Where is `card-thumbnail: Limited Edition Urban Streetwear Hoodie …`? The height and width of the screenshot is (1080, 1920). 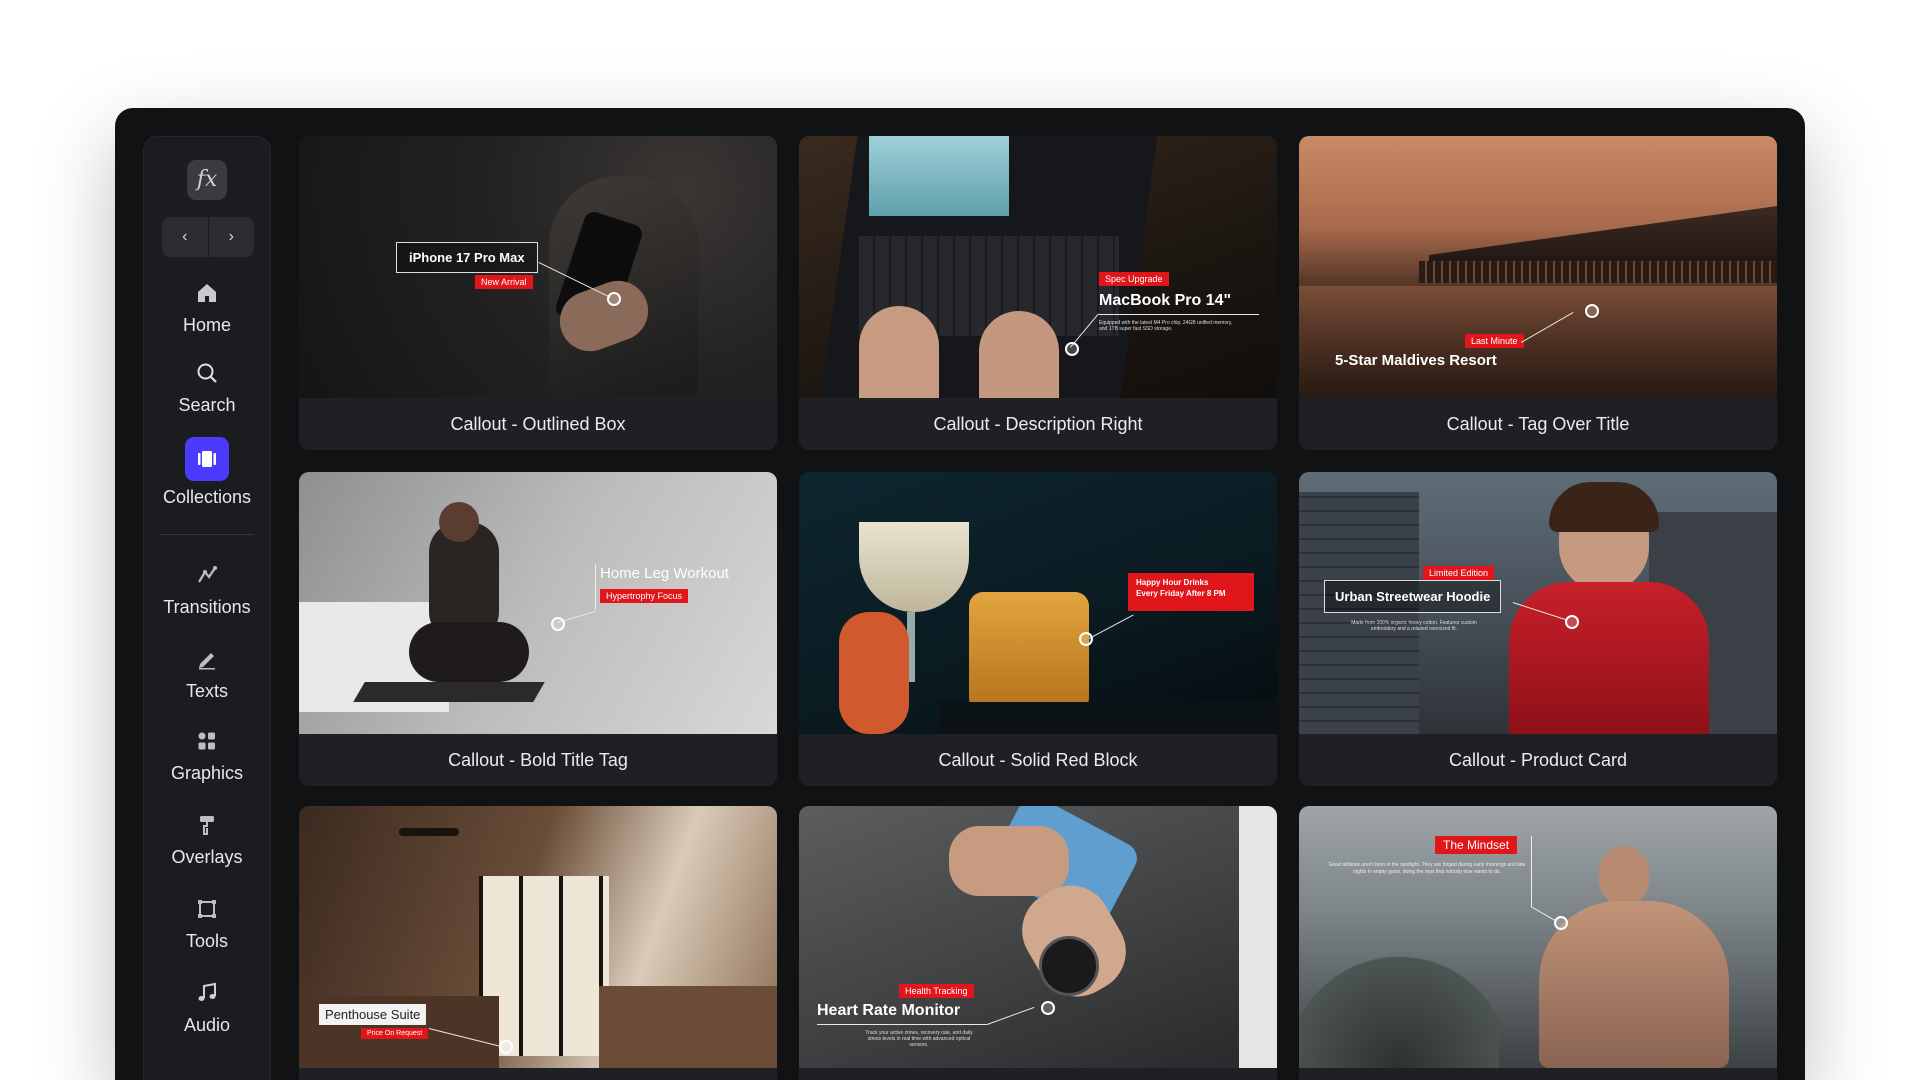 card-thumbnail: Limited Edition Urban Streetwear Hoodie … is located at coordinates (1538, 603).